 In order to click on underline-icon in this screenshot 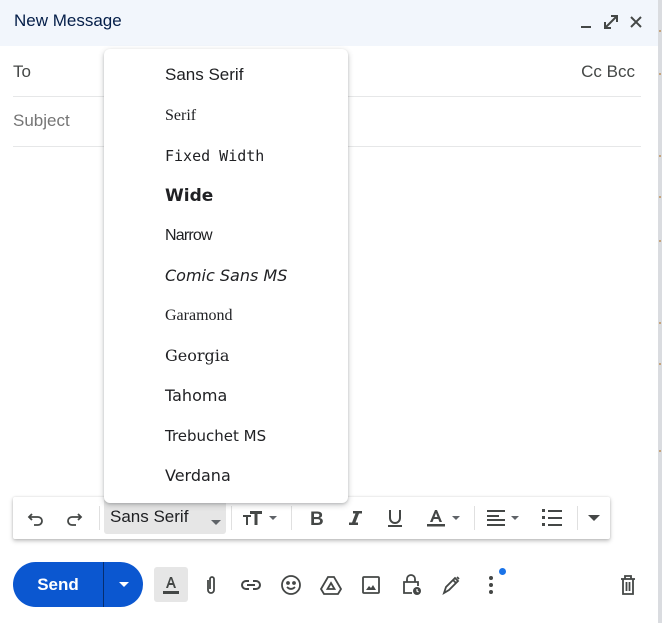, I will do `click(395, 518)`.